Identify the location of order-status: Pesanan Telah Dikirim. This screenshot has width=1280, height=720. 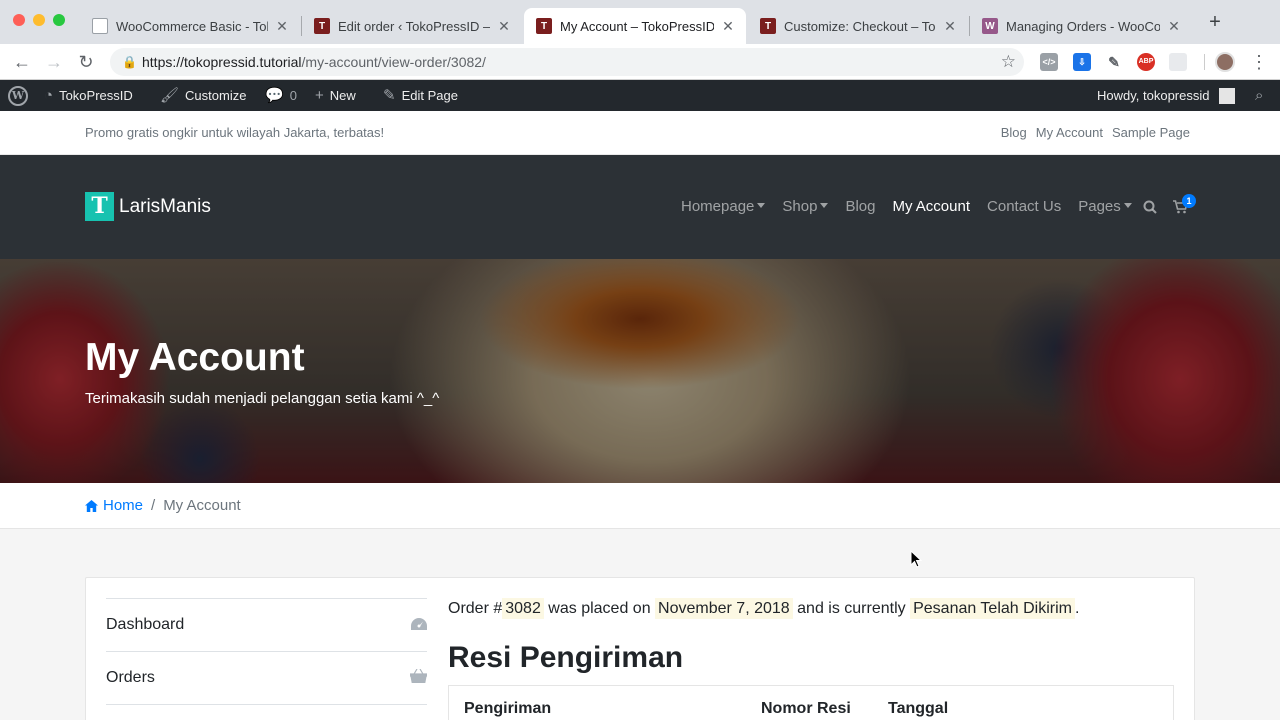
(992, 608).